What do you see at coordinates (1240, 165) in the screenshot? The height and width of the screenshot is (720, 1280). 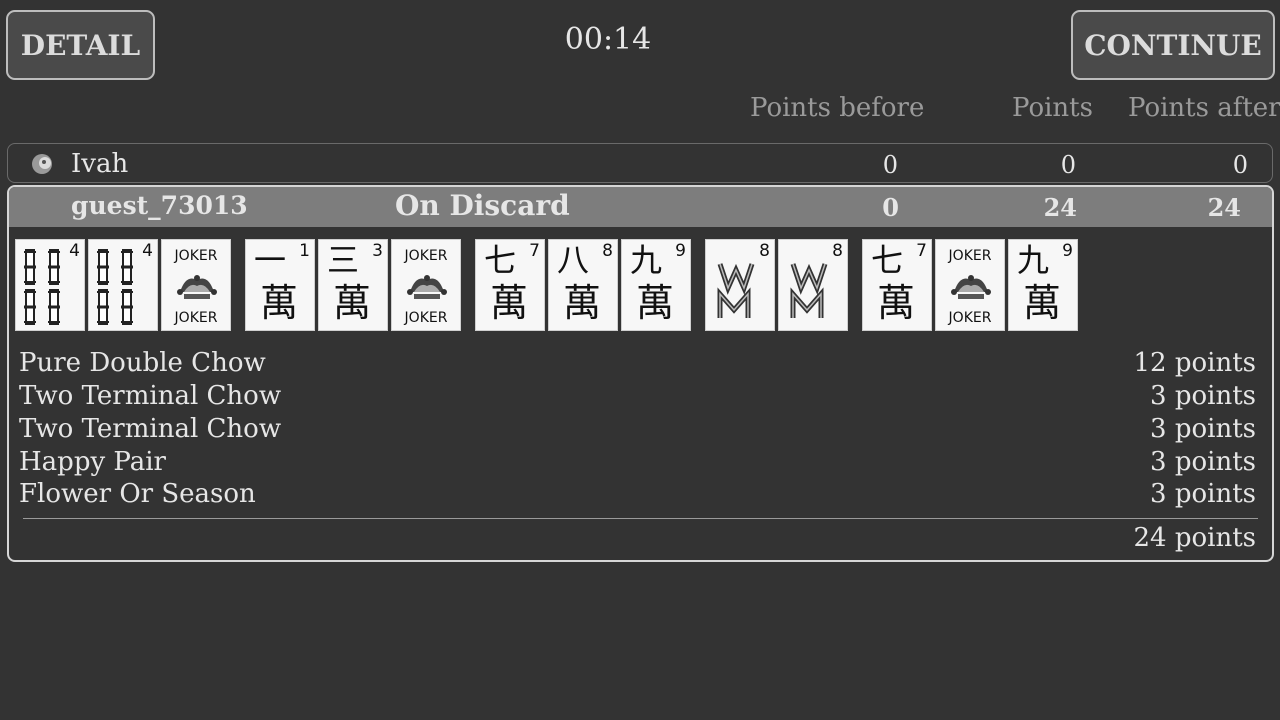 I see `points-after-value: 0` at bounding box center [1240, 165].